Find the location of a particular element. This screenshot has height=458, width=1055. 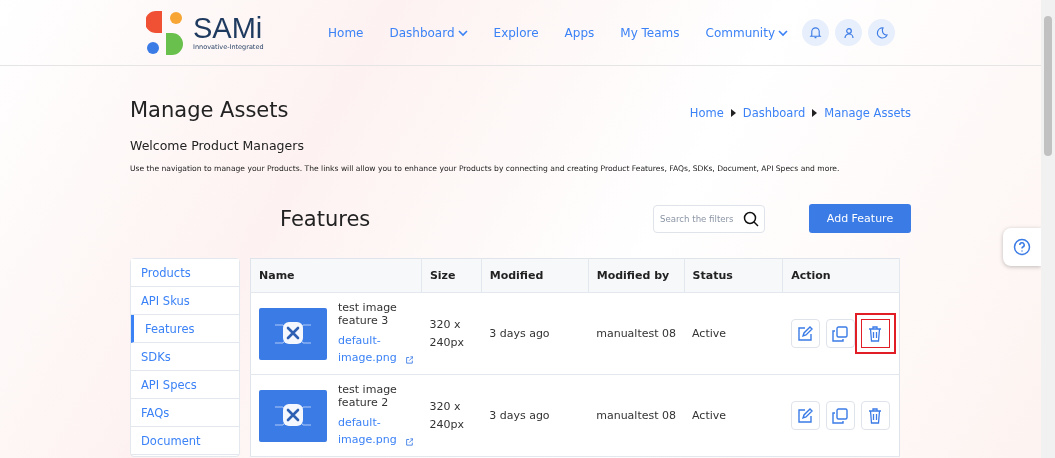

breadcrumb-link: Dashboard is located at coordinates (774, 113).